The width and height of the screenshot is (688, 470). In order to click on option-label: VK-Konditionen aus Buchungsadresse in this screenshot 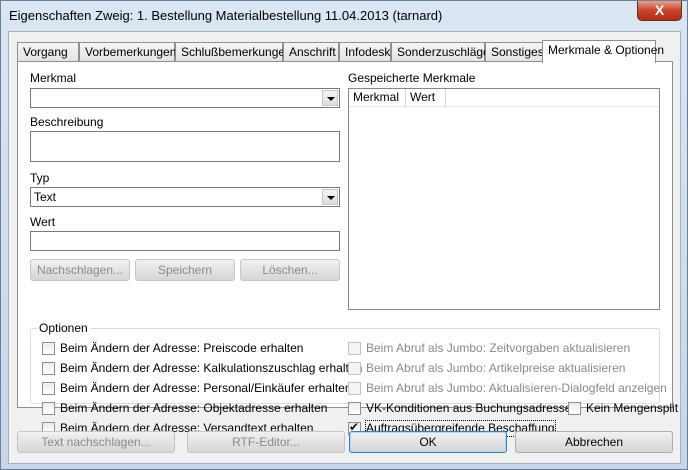, I will do `click(469, 408)`.